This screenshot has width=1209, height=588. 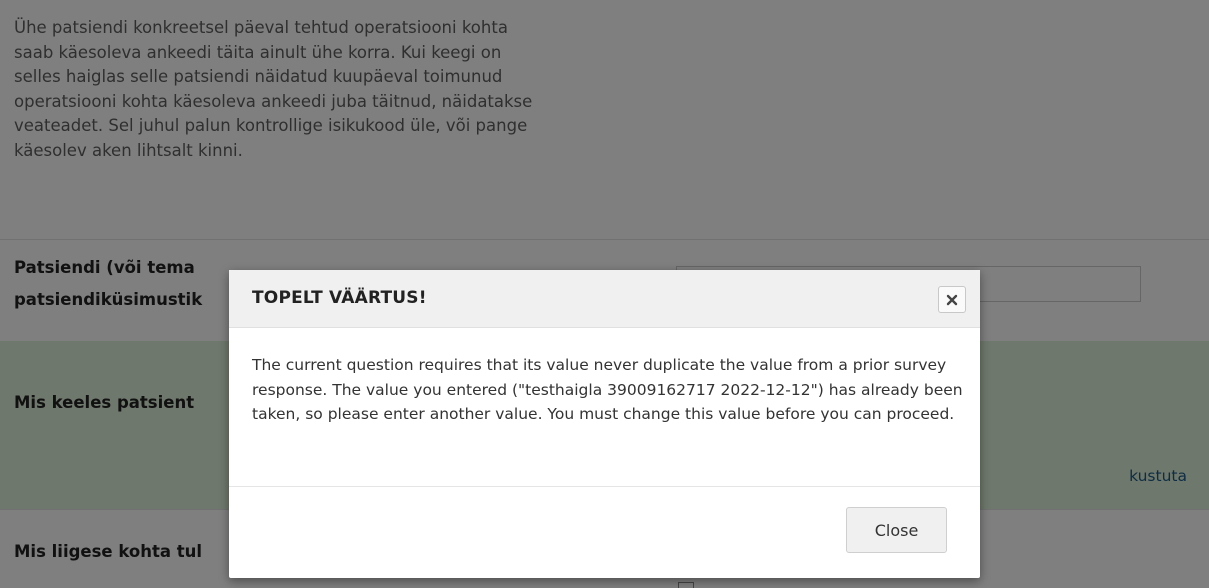 I want to click on close-button: Close, so click(x=896, y=530).